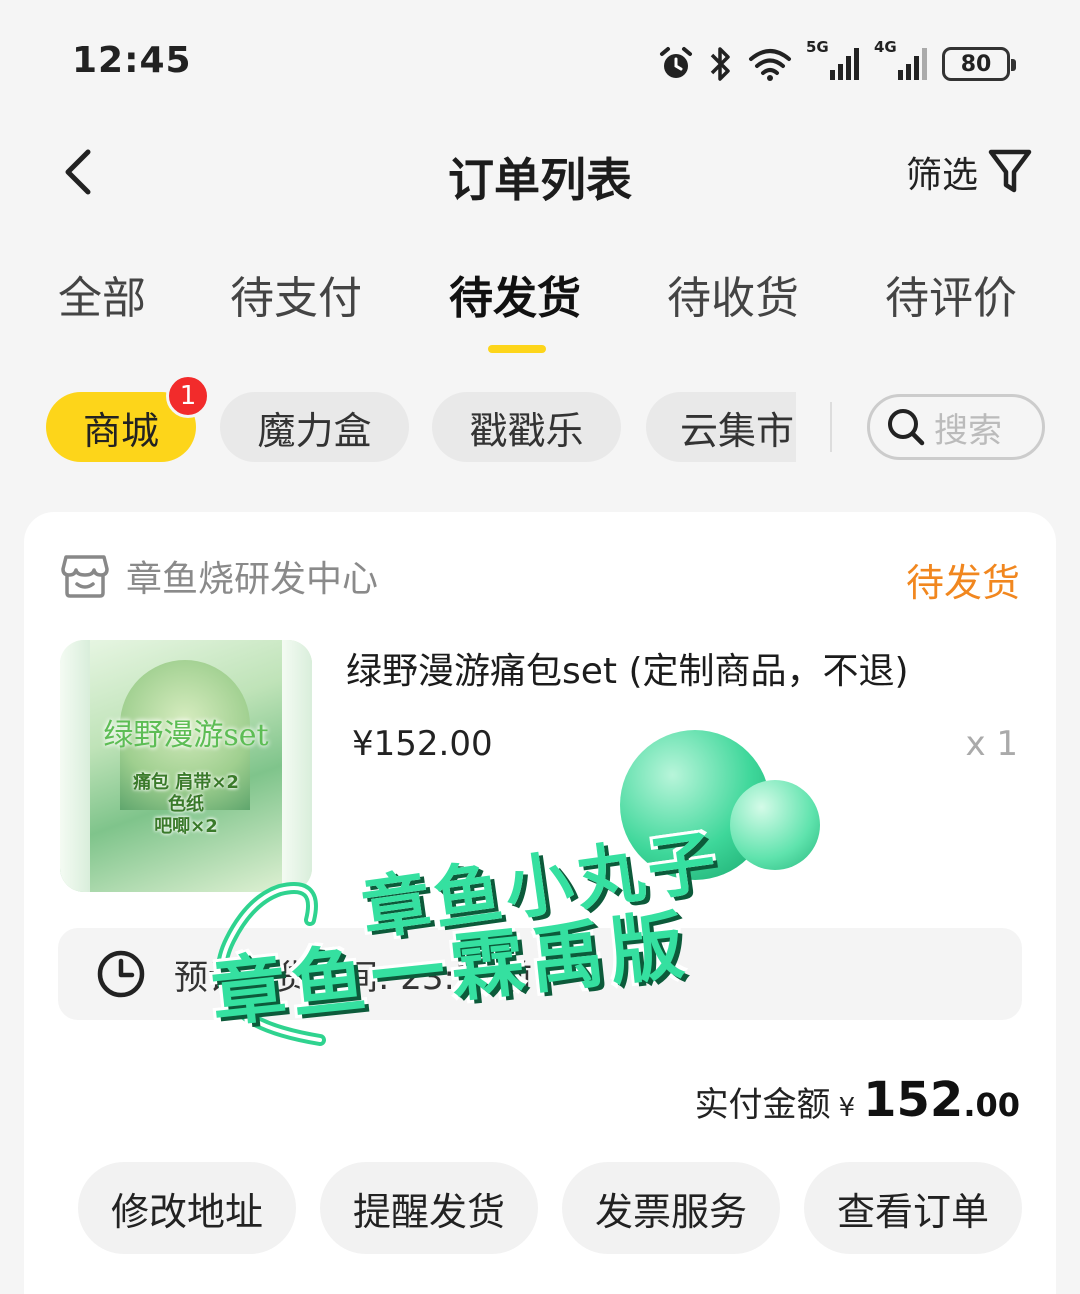 The height and width of the screenshot is (1294, 1080). I want to click on filter-label: 筛选, so click(941, 175).